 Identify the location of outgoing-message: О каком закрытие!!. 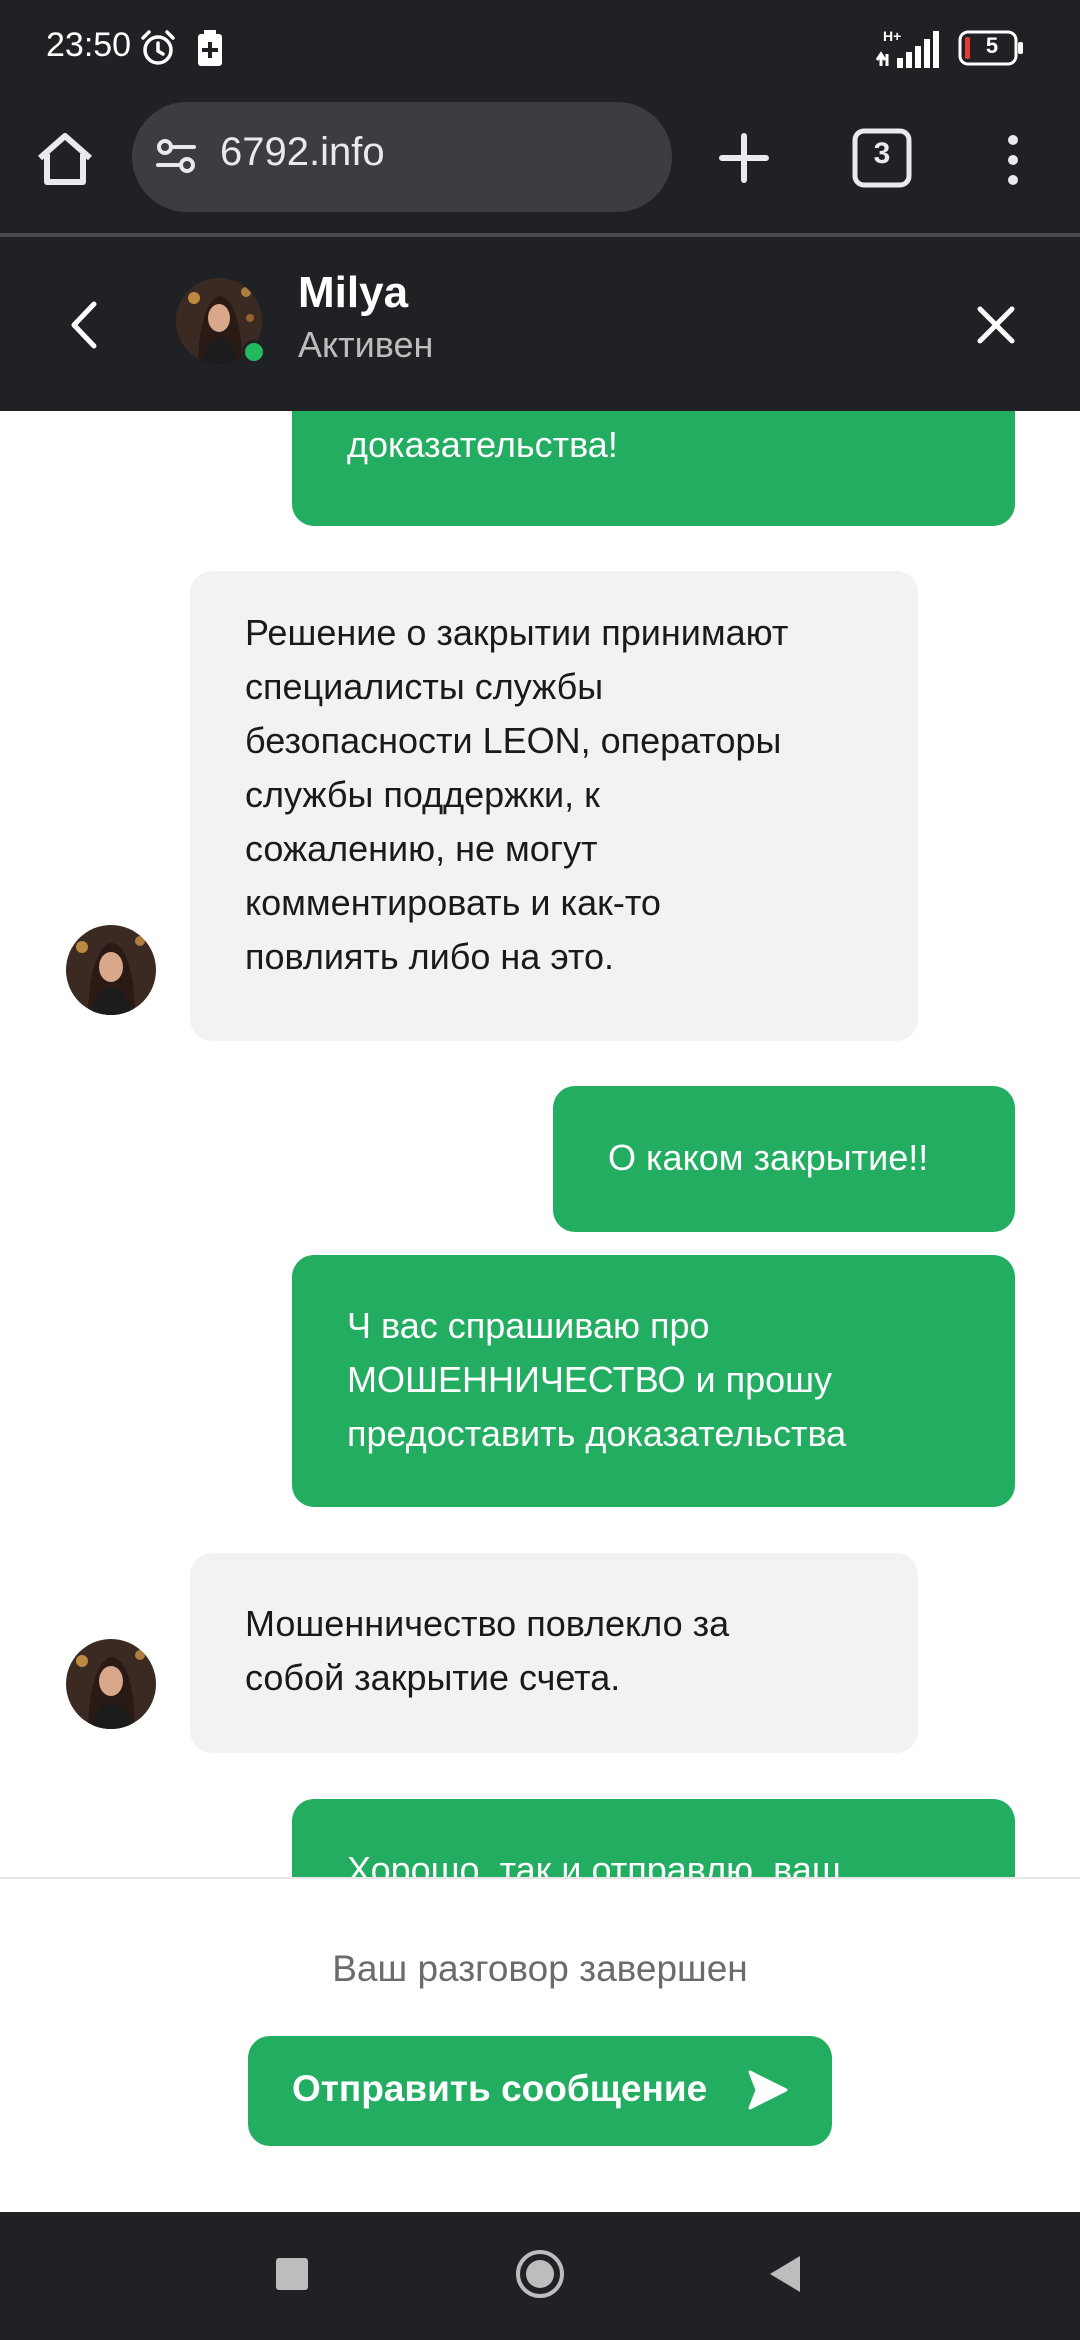
(784, 1159).